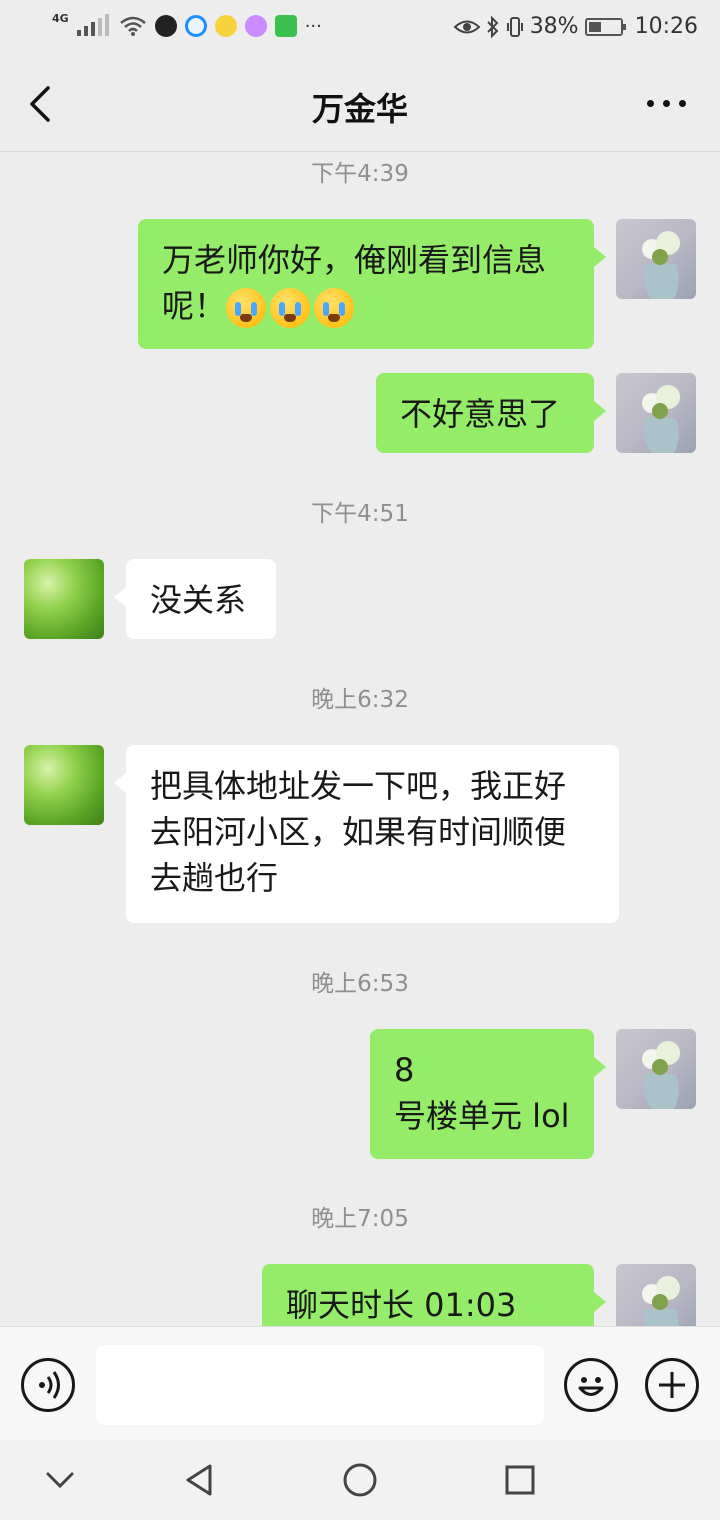 The width and height of the screenshot is (720, 1520). Describe the element at coordinates (492, 26) in the screenshot. I see `bluetooth-icon` at that location.